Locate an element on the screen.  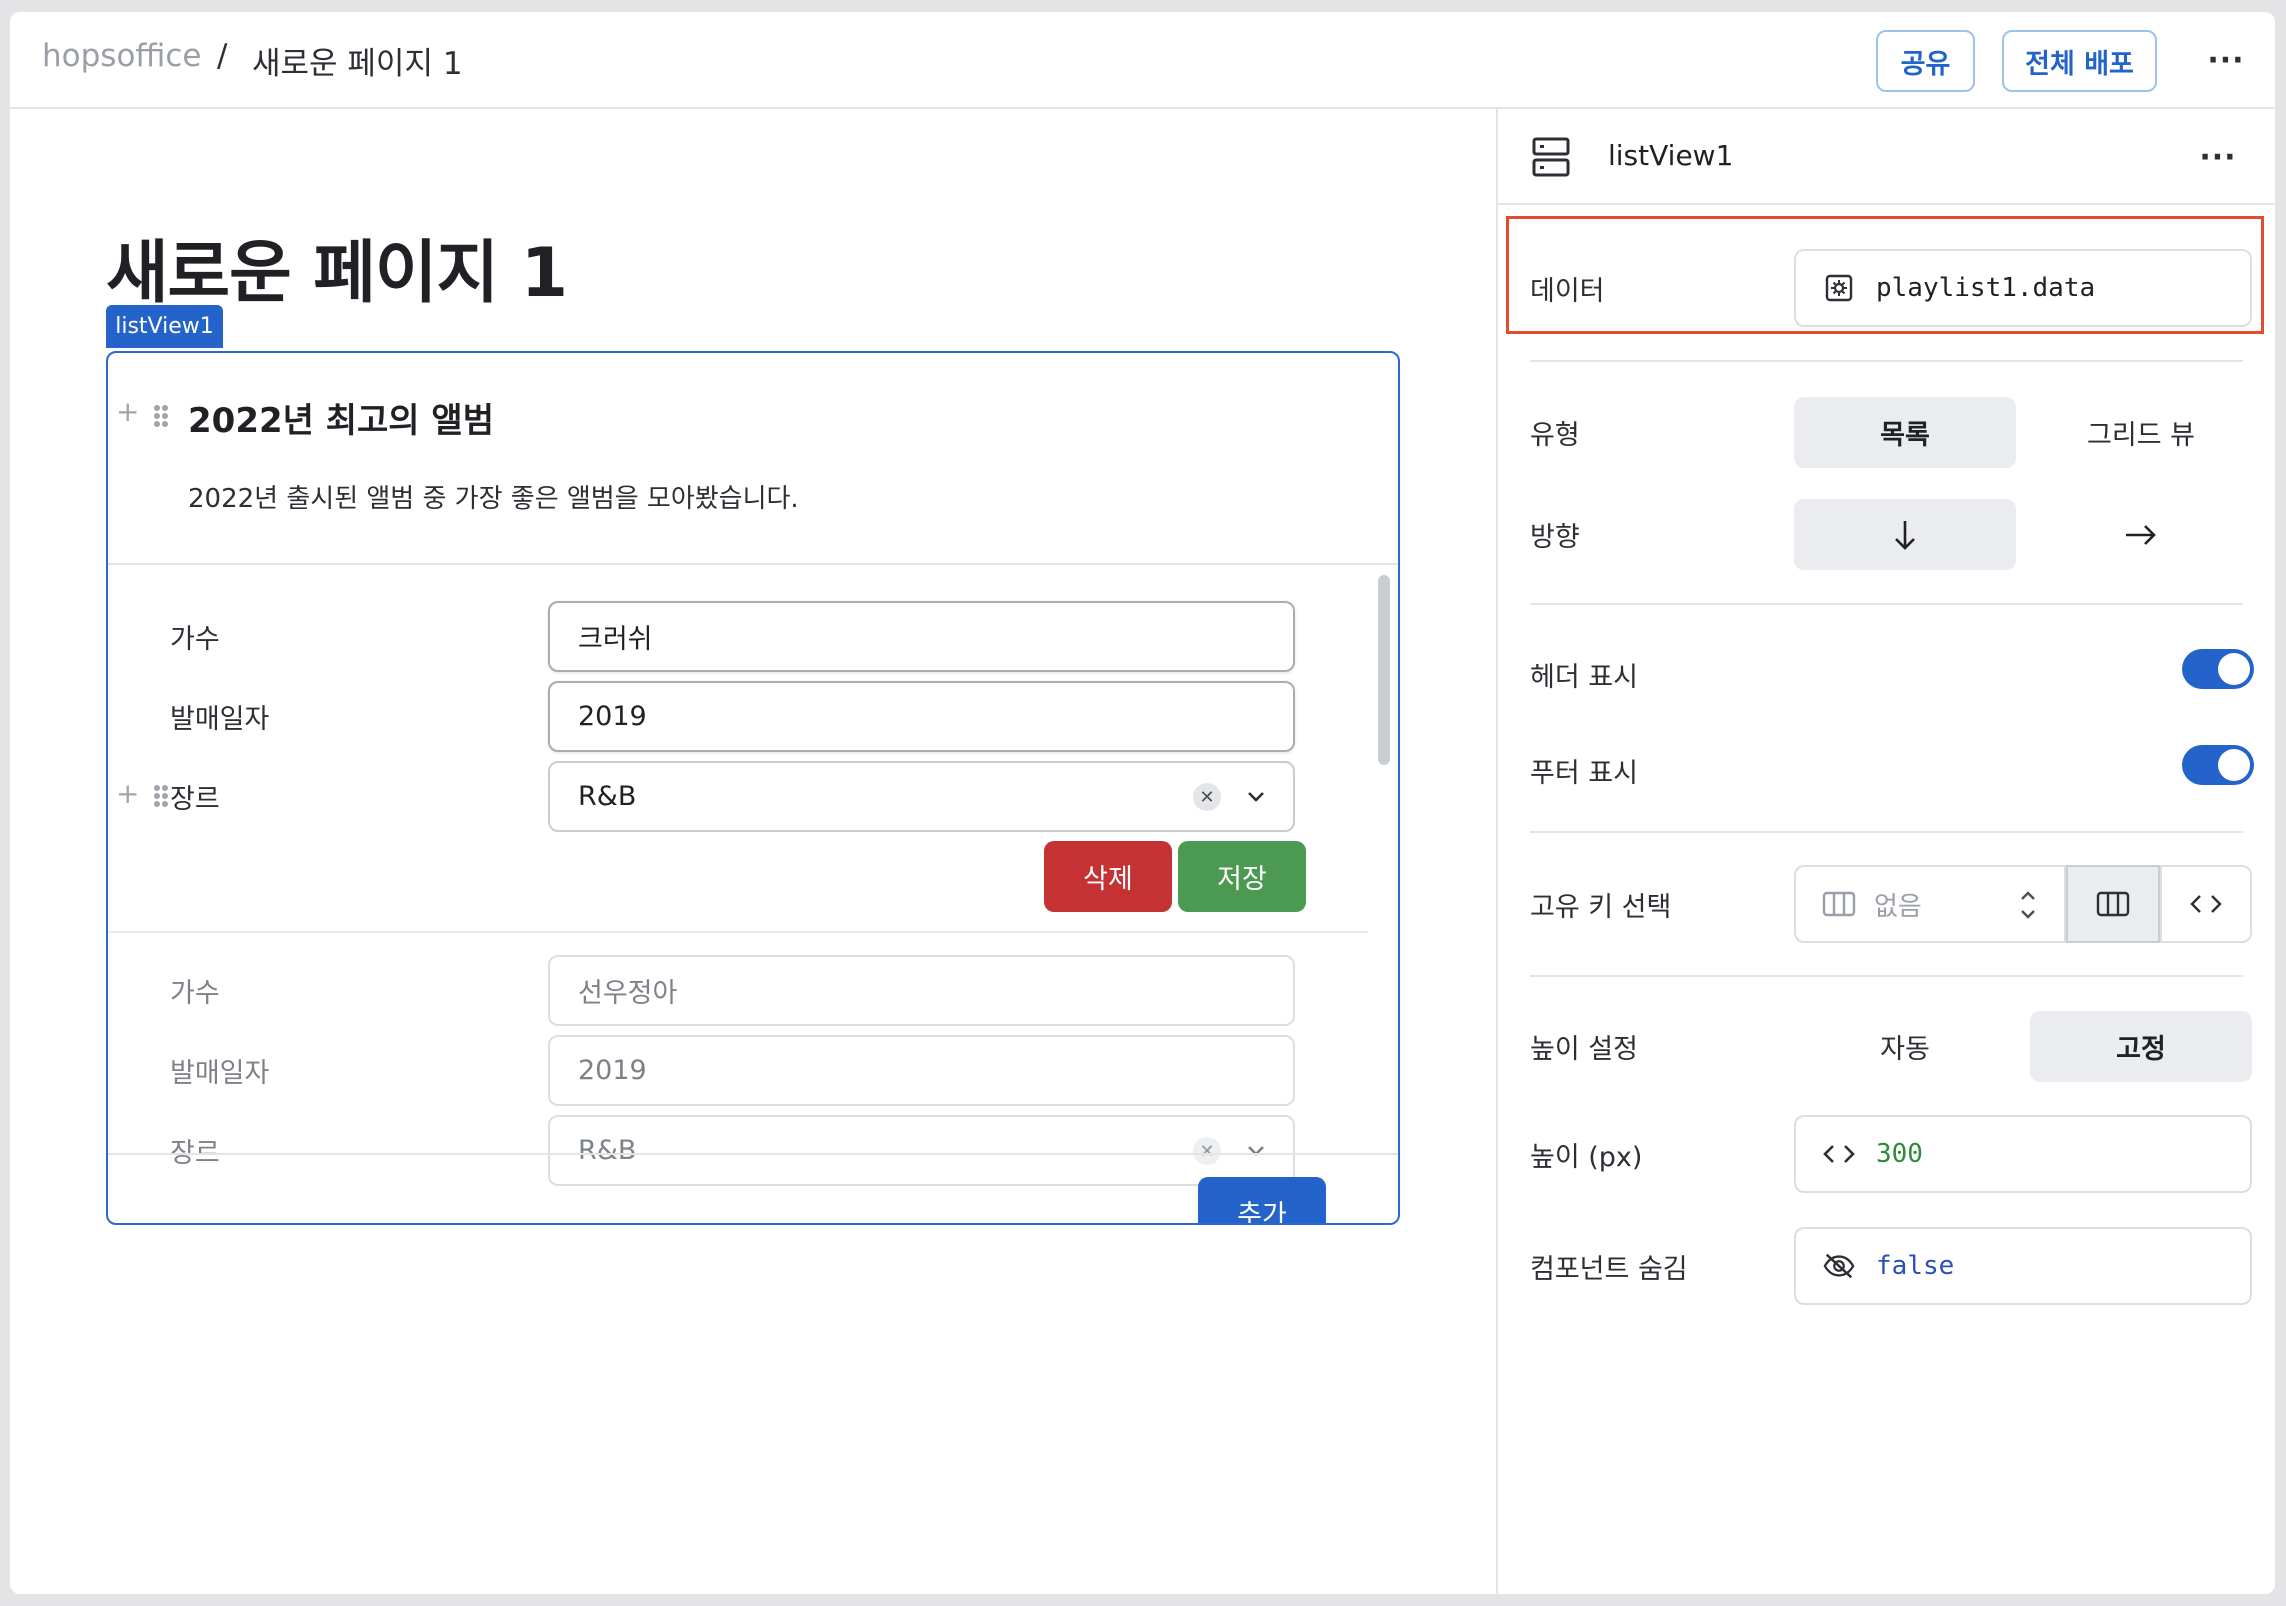
unique-key-value: 없음 is located at coordinates (1898, 906).